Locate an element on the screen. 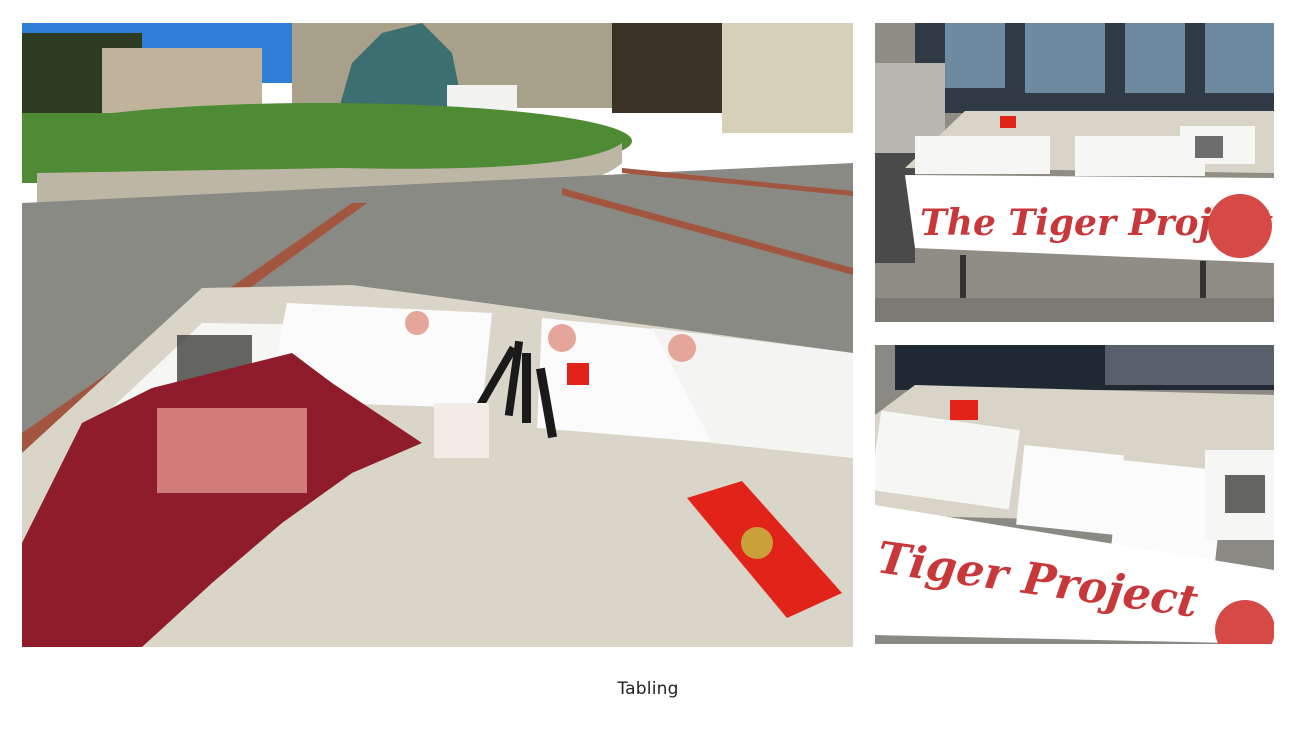  top-right-photo: The Tiger Project is located at coordinates (1074, 172).